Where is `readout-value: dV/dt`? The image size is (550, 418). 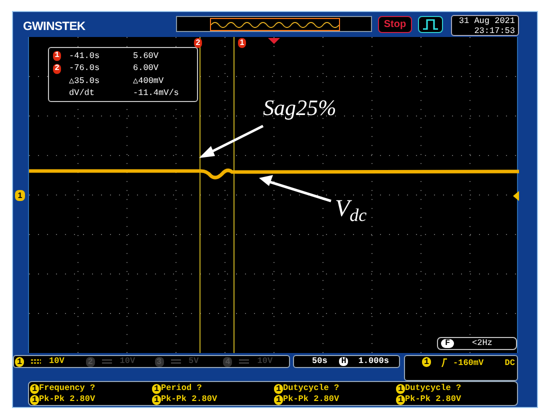 readout-value: dV/dt is located at coordinates (82, 93).